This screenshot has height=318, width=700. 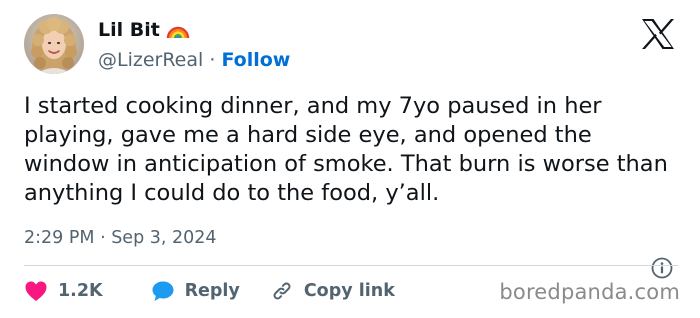 I want to click on info-icon, so click(x=662, y=268).